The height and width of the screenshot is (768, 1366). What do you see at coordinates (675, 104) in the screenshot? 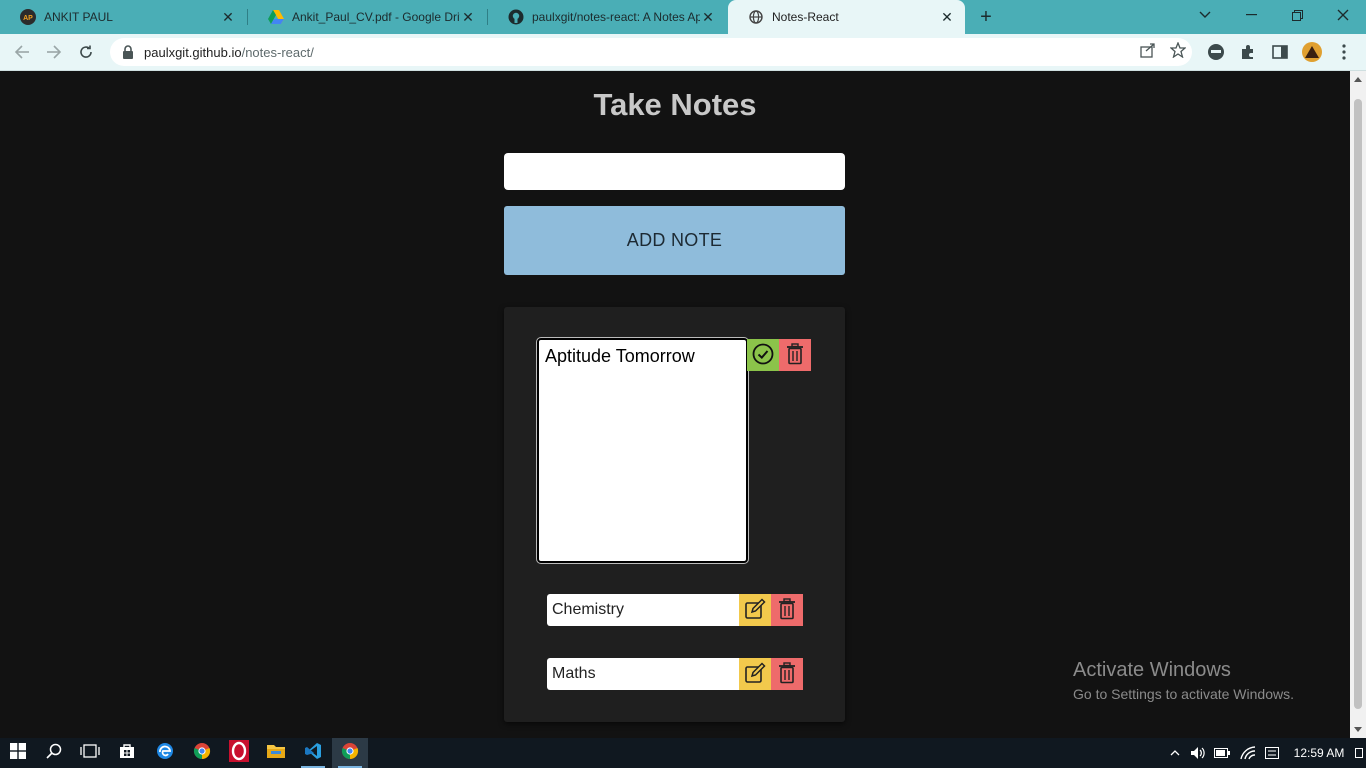
I see `page-title: Take Notes` at bounding box center [675, 104].